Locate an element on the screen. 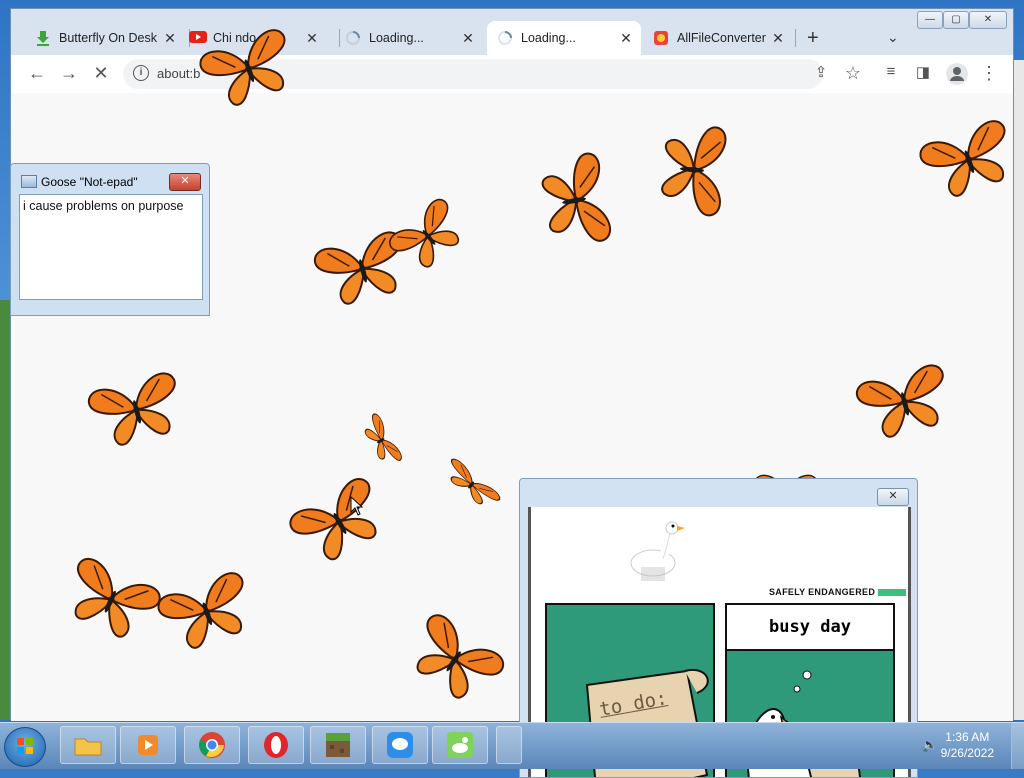 The height and width of the screenshot is (778, 1024). taskbar-chat is located at coordinates (400, 745).